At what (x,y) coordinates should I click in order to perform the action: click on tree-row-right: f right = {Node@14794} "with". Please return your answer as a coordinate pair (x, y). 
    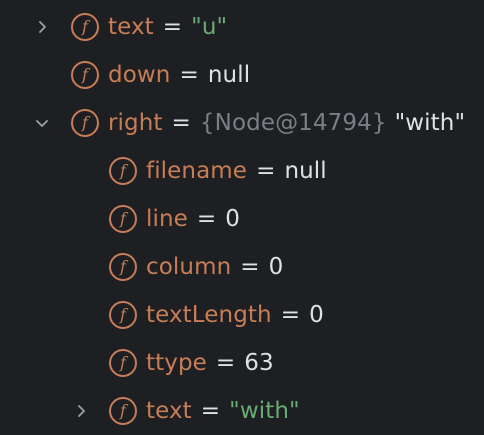
    Looking at the image, I should click on (242, 123).